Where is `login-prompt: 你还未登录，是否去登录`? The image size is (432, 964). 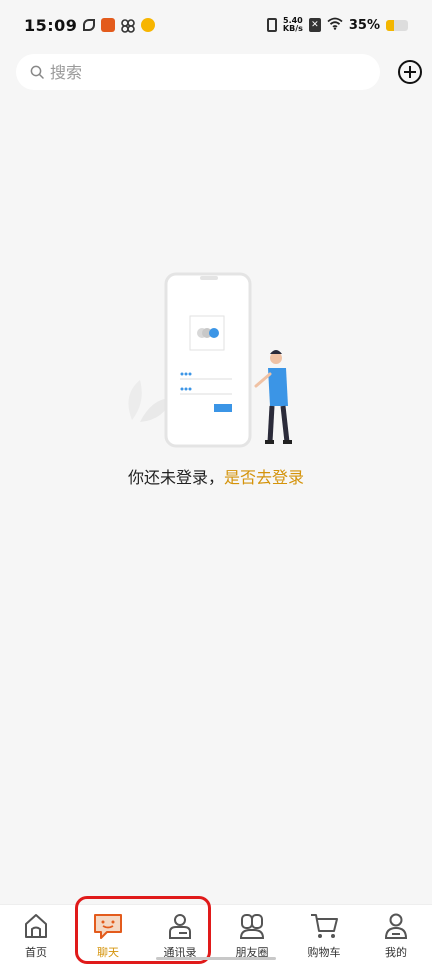 login-prompt: 你还未登录，是否去登录 is located at coordinates (216, 476).